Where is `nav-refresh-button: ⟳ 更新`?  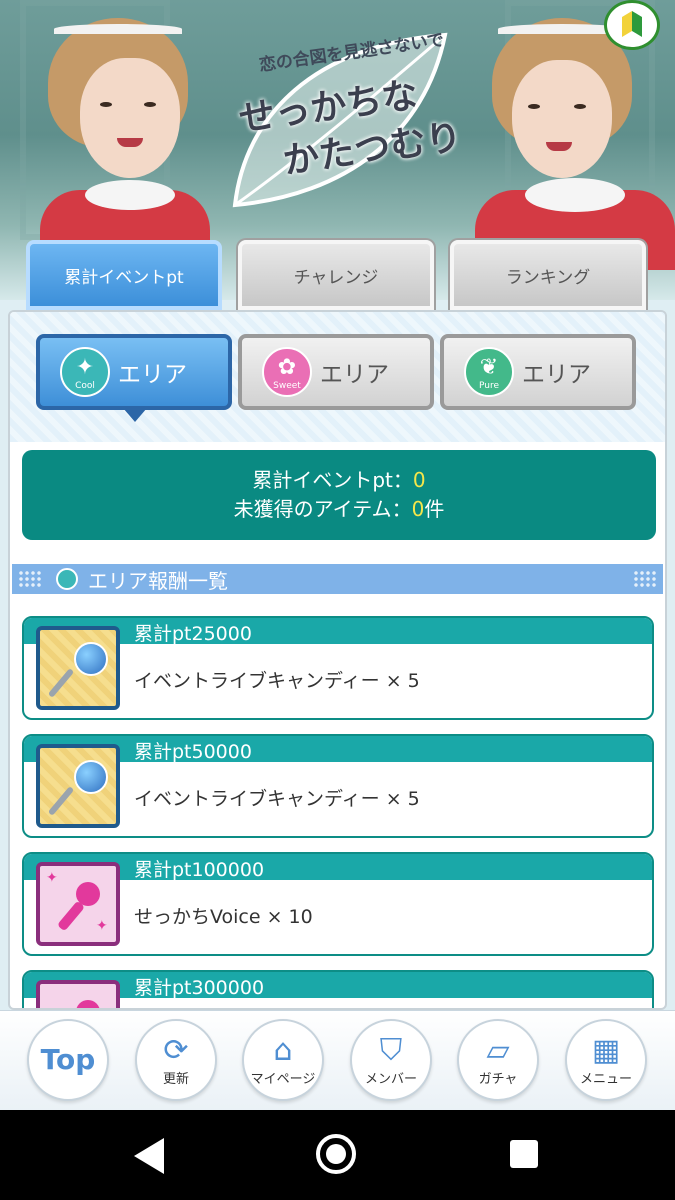
nav-refresh-button: ⟳ 更新 is located at coordinates (176, 1060).